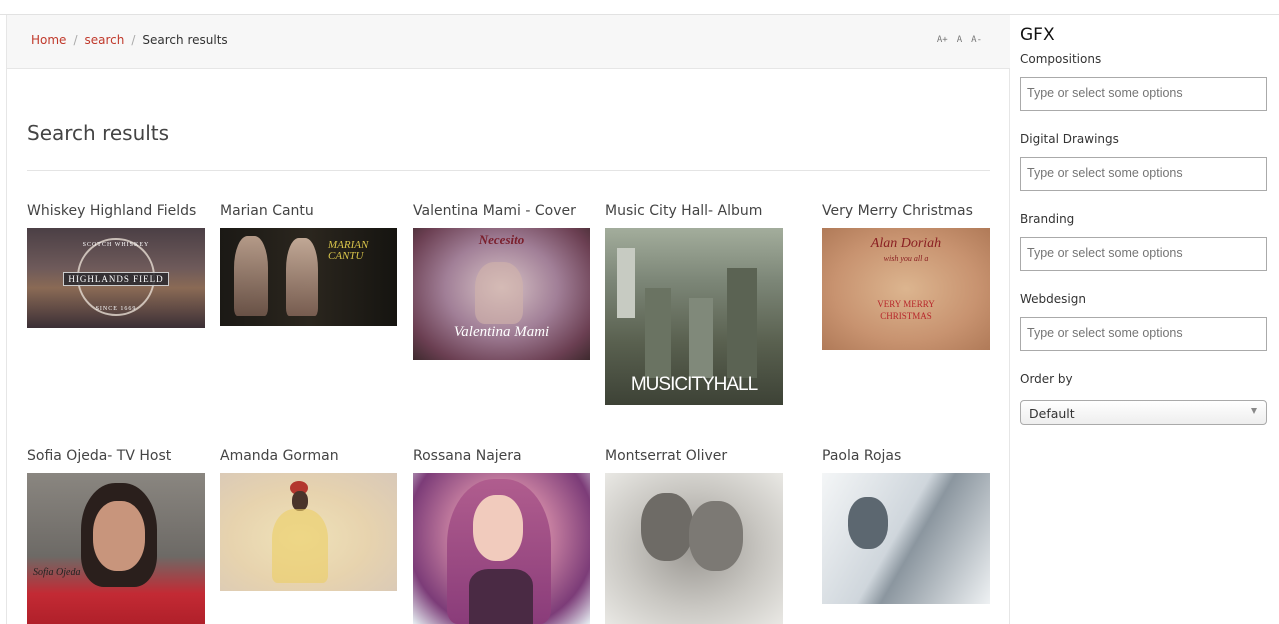 The width and height of the screenshot is (1279, 624). I want to click on compositions-filter-input: Type or select some options, so click(1143, 94).